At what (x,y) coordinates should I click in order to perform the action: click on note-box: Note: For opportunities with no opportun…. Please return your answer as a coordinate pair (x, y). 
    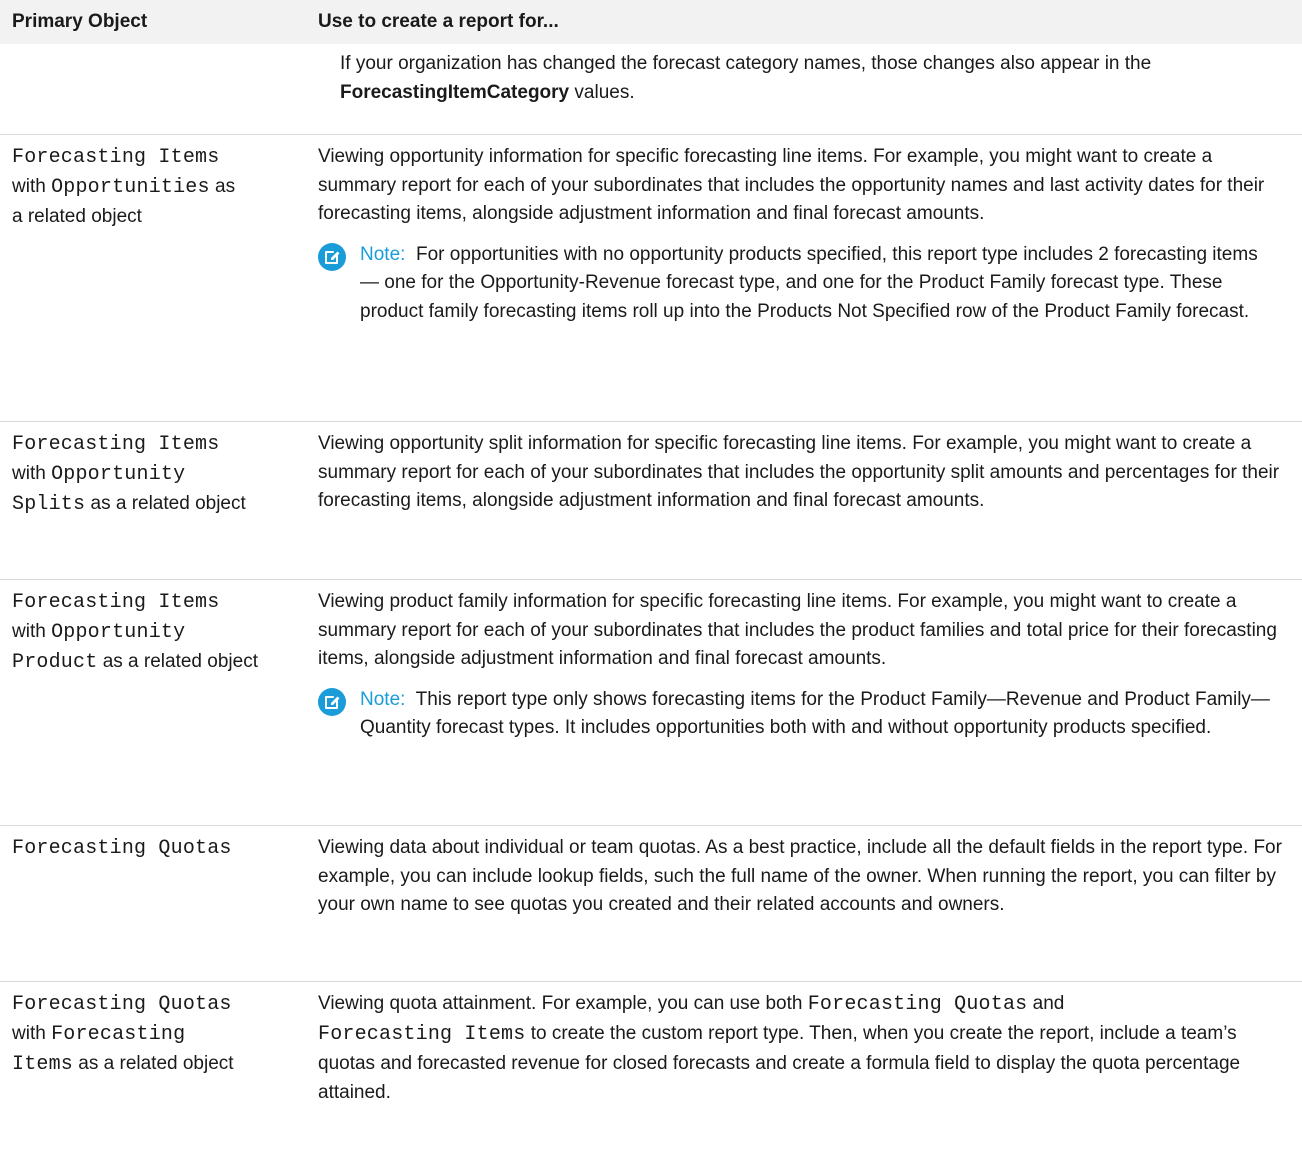
    Looking at the image, I should click on (804, 284).